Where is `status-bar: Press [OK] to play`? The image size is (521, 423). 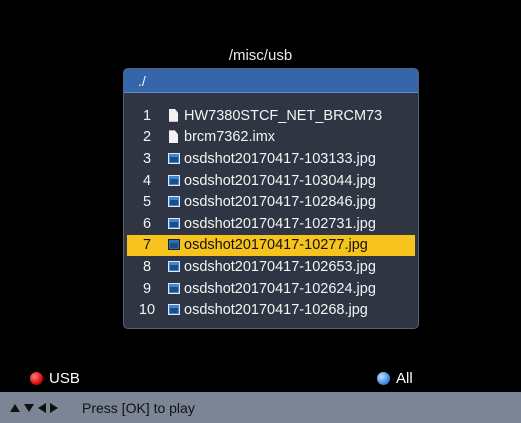
status-bar: Press [OK] to play is located at coordinates (260, 407).